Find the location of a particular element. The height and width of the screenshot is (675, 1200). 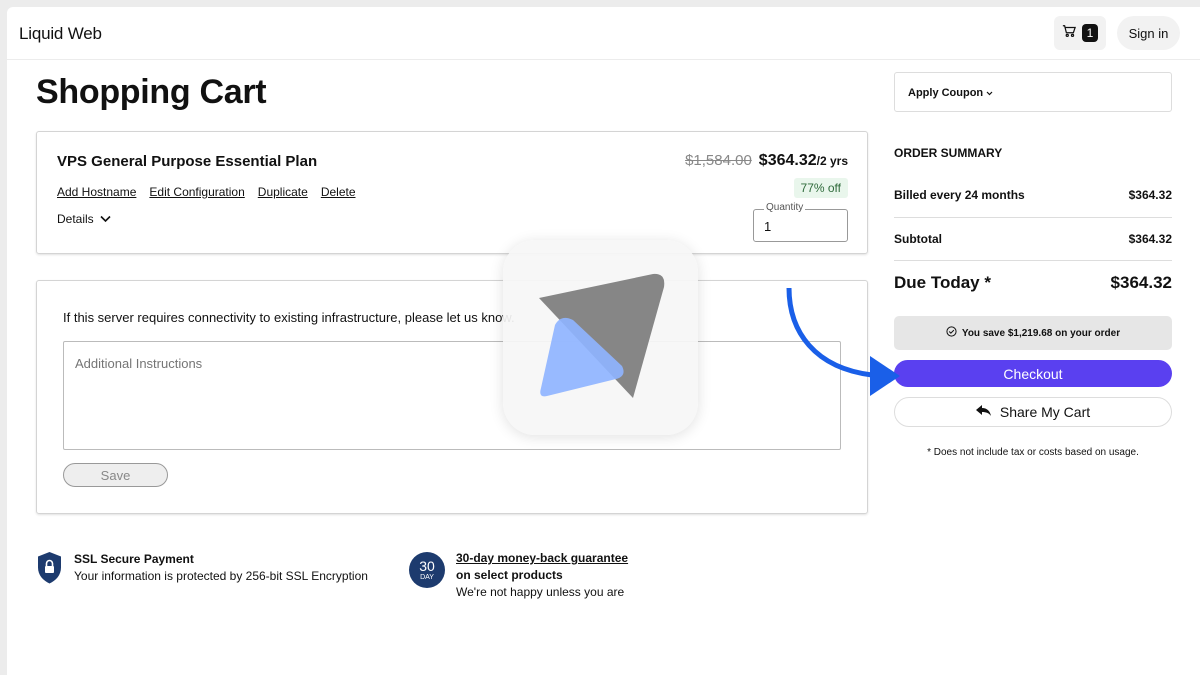

cart-count-badge: 1 is located at coordinates (1090, 33).